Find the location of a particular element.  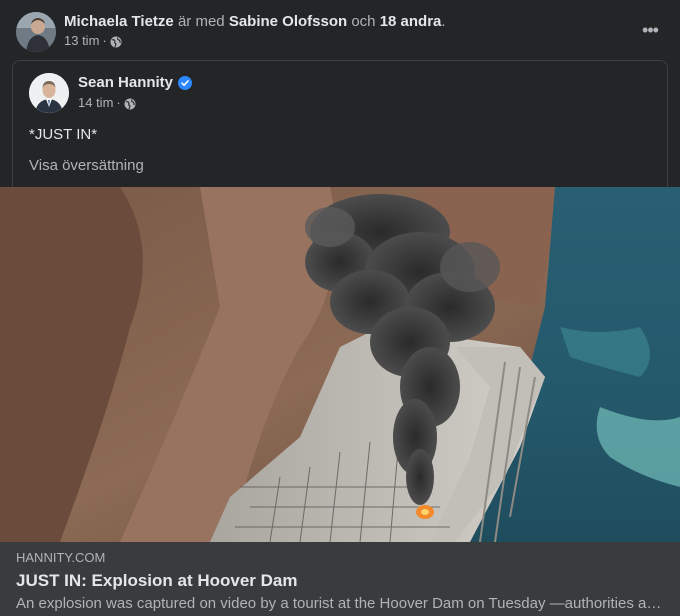

shared-post-meta: 14 tim · is located at coordinates (107, 103).